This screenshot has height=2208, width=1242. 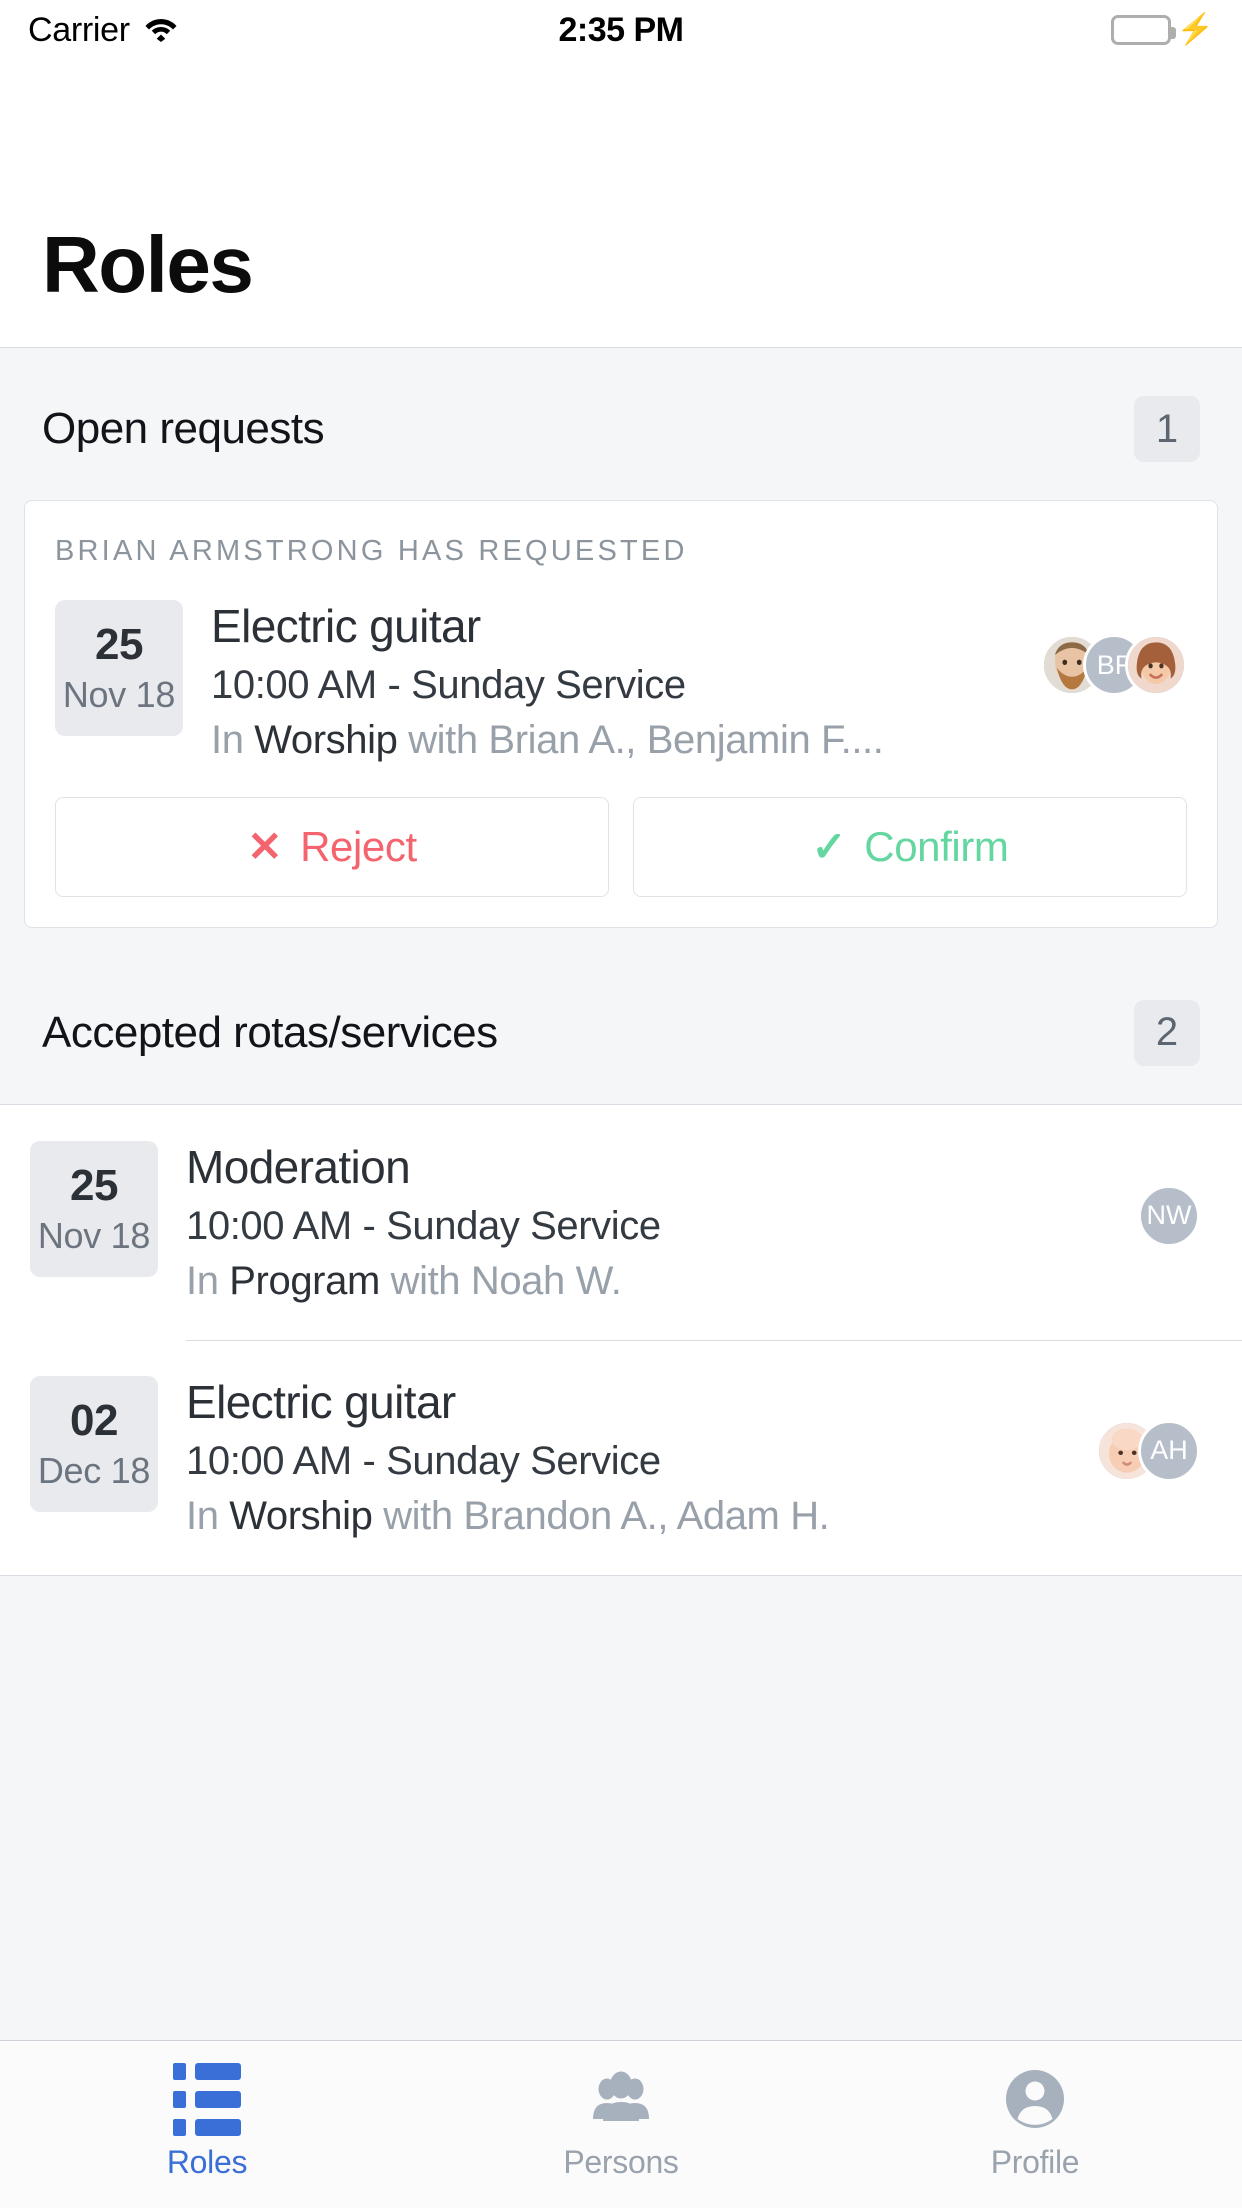 I want to click on status-bar-clock: 2:35 PM, so click(x=621, y=29).